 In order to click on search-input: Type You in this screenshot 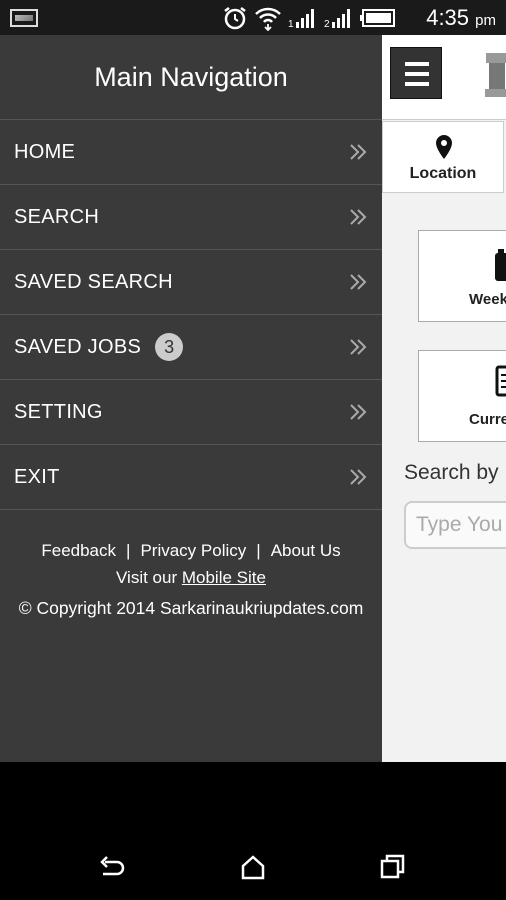, I will do `click(455, 525)`.